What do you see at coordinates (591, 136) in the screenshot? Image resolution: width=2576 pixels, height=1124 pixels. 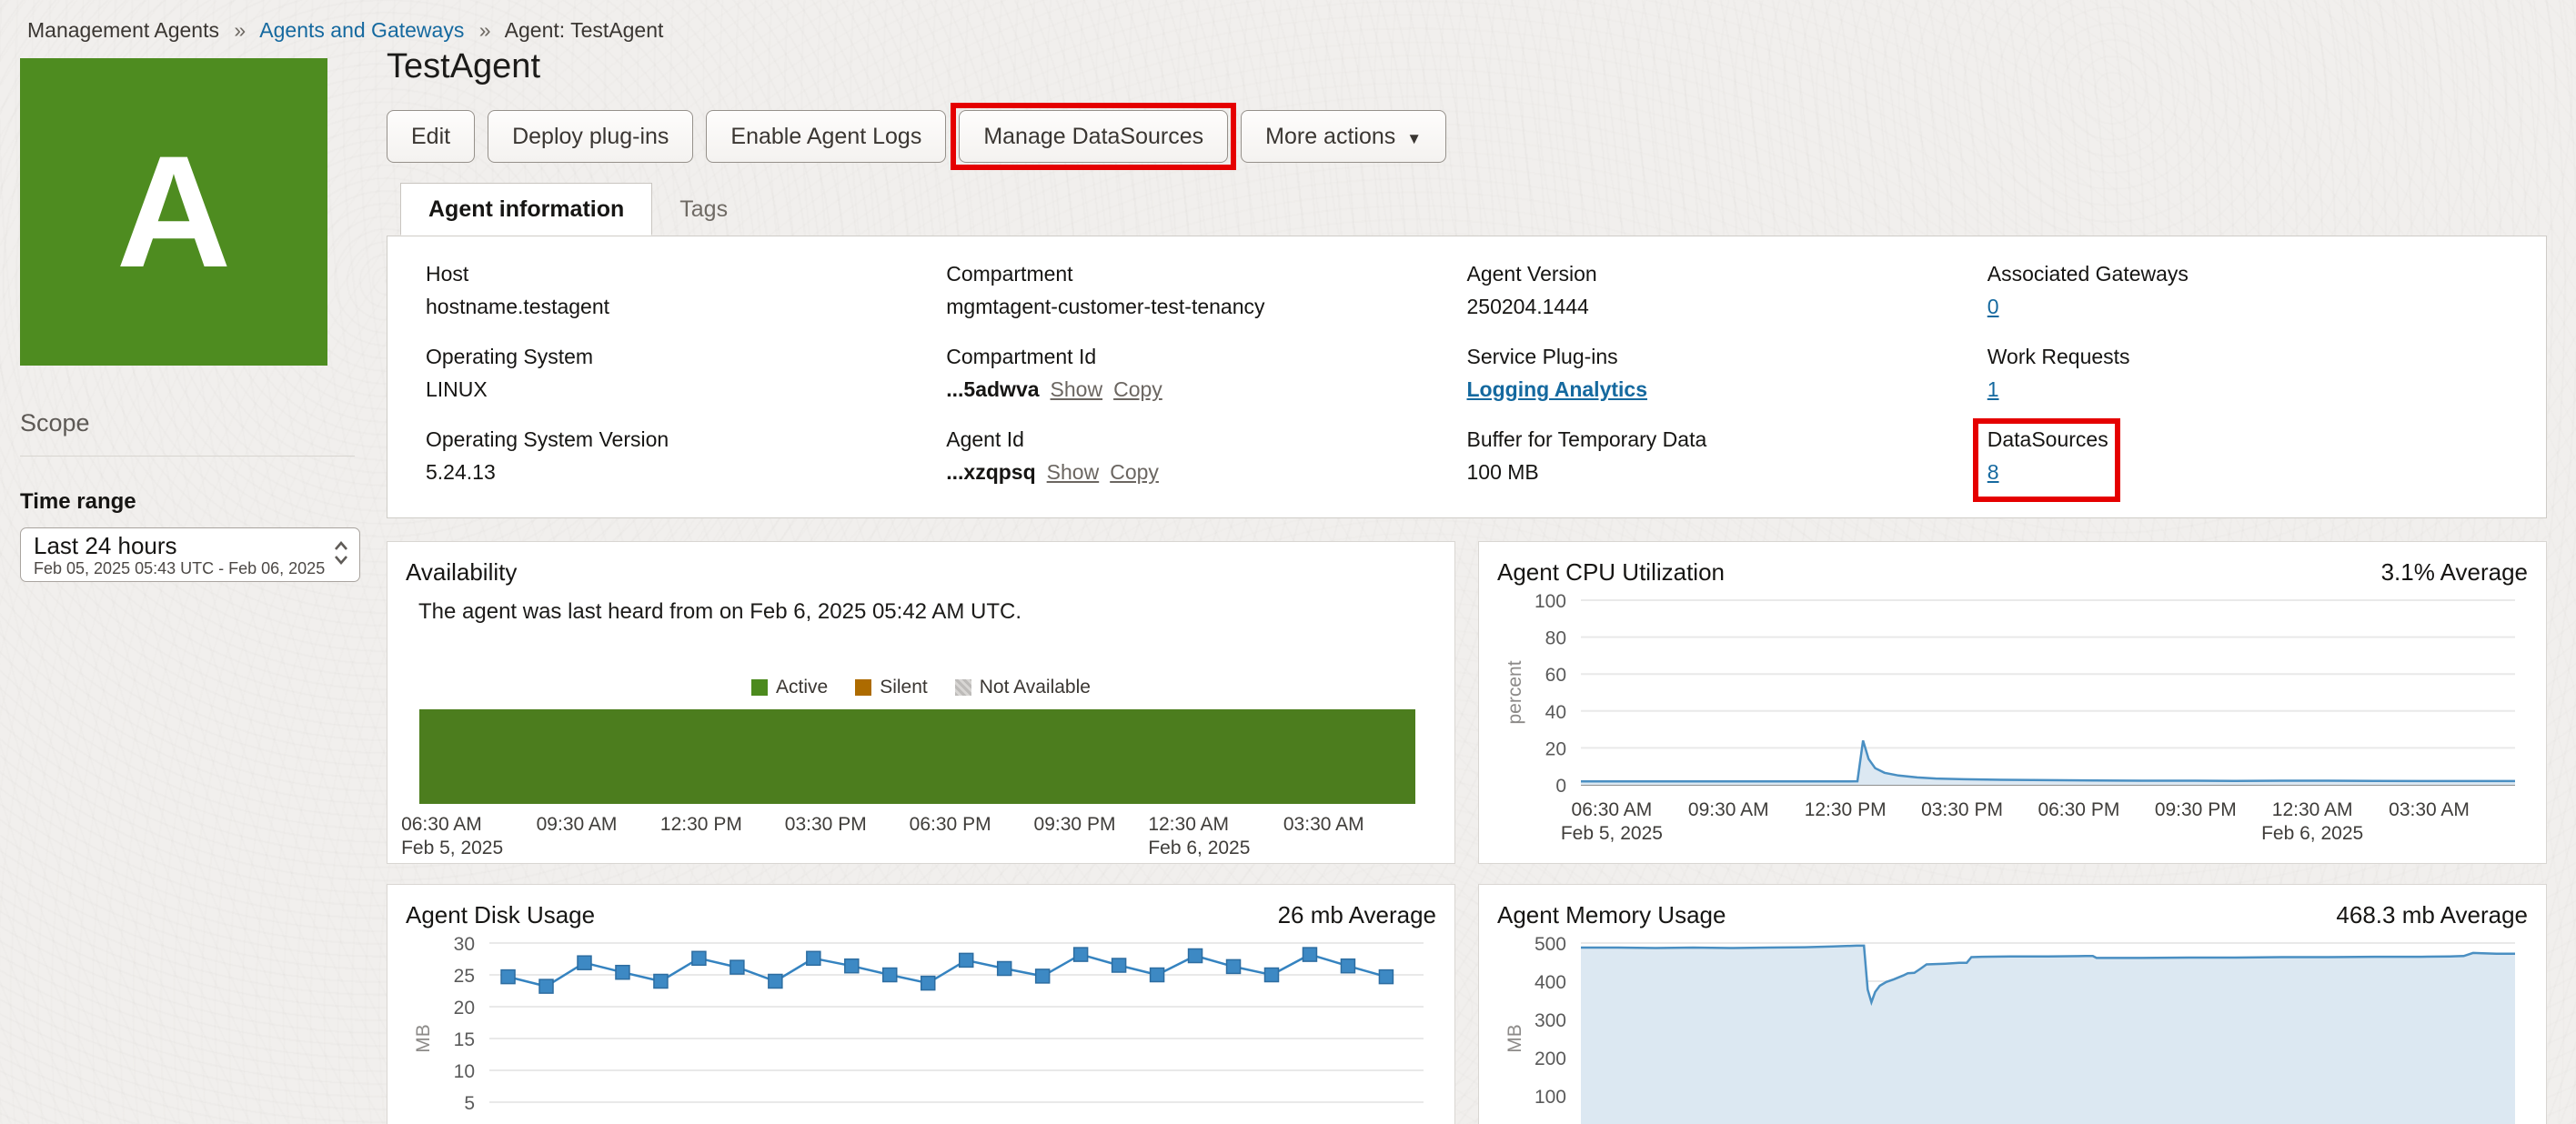 I see `deploy-plugins-button: Deploy plug-ins` at bounding box center [591, 136].